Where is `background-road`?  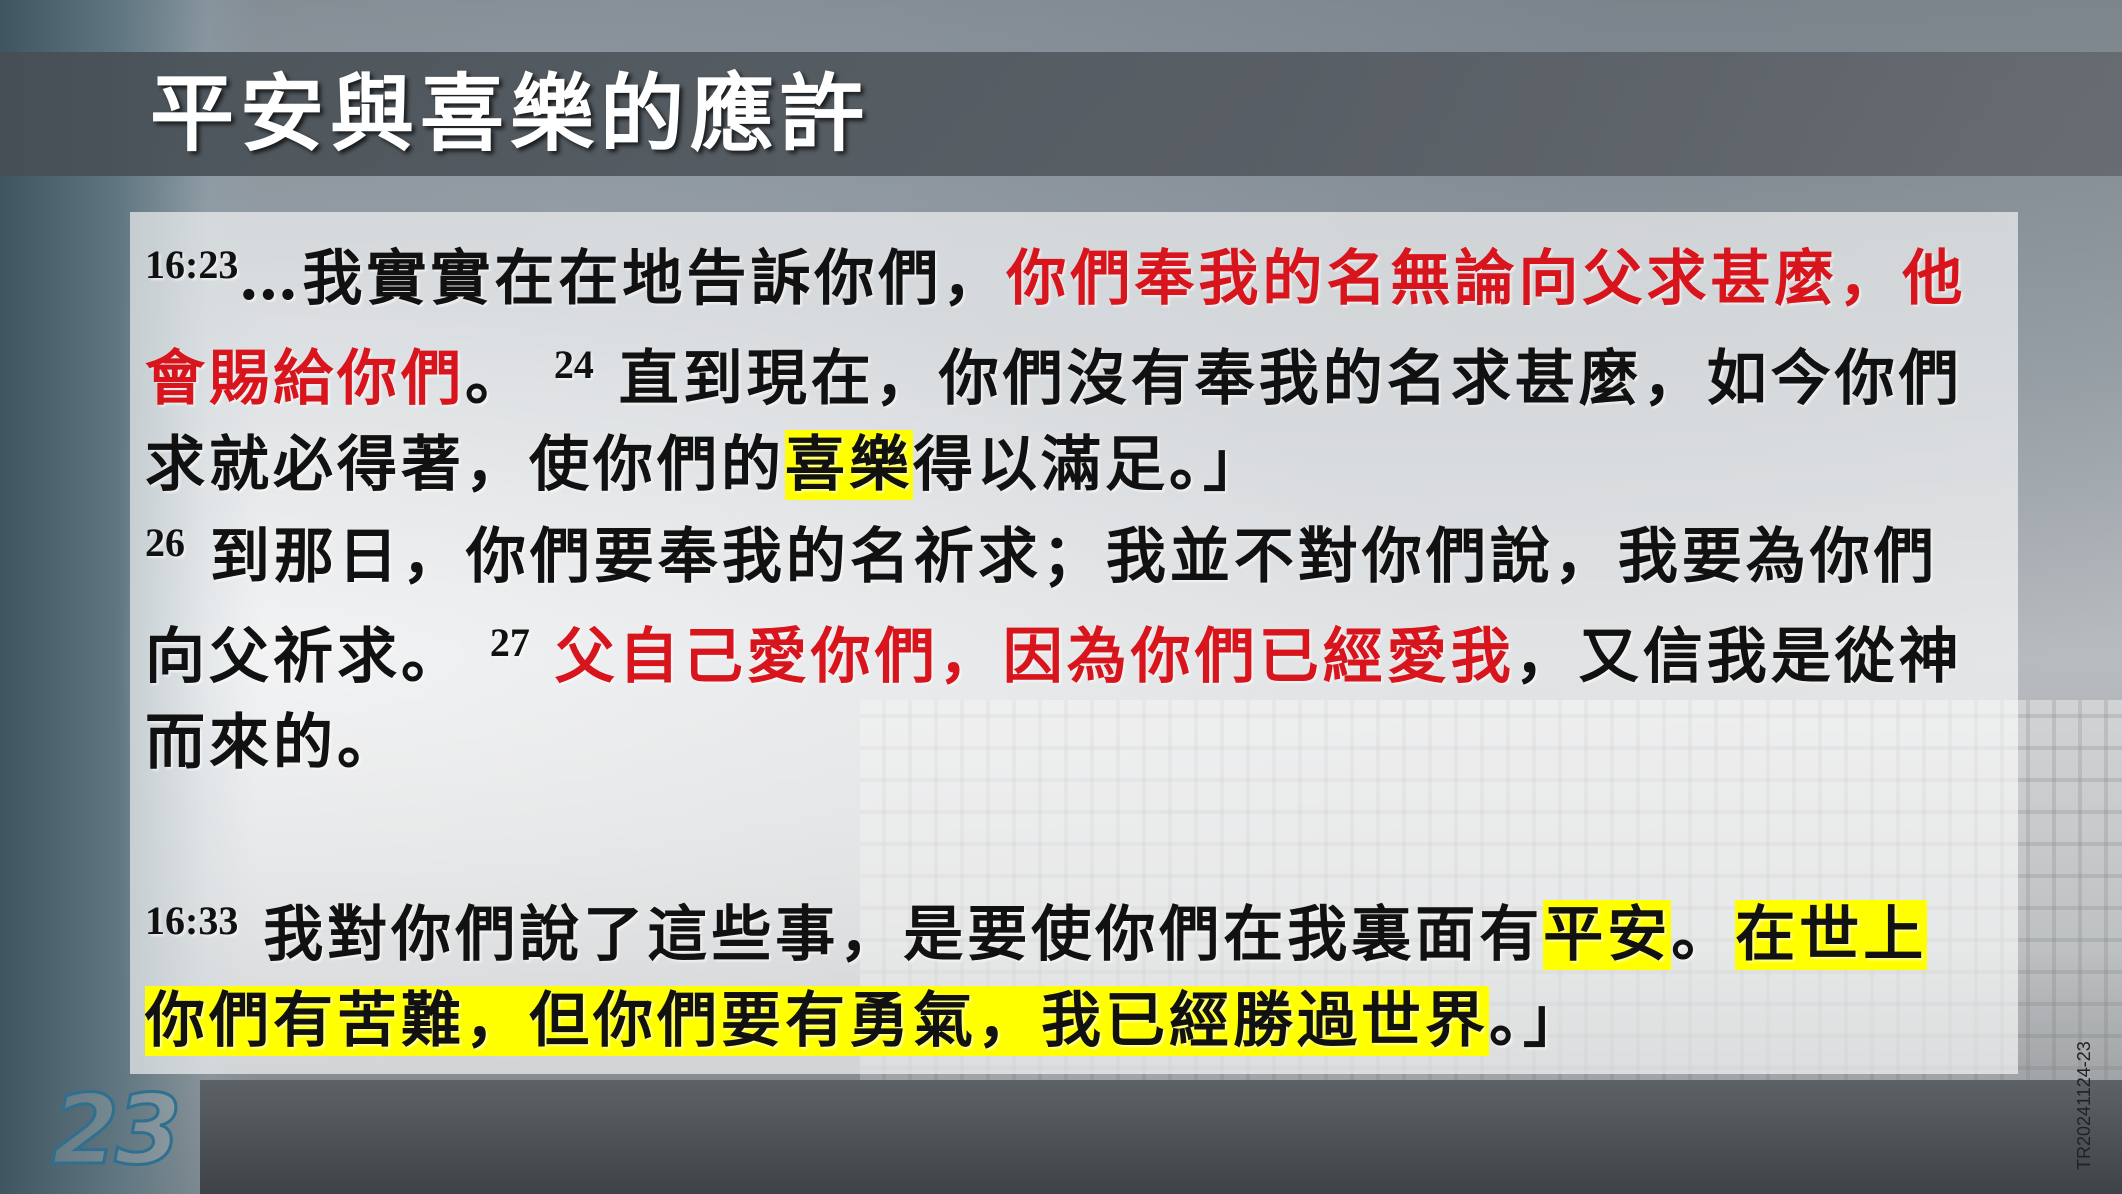 background-road is located at coordinates (1161, 1137).